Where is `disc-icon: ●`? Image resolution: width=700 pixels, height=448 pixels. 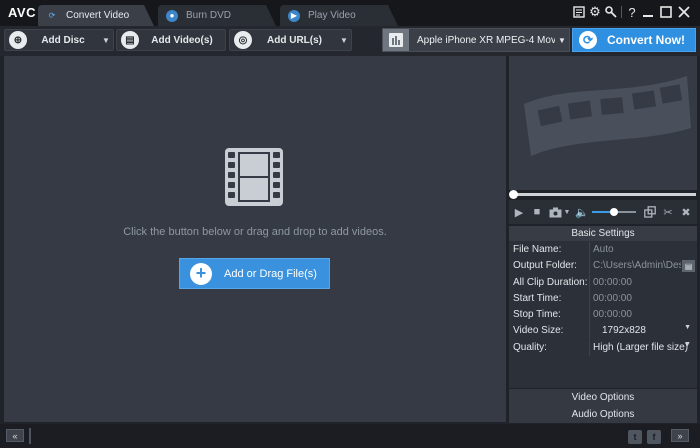 disc-icon: ● is located at coordinates (172, 15).